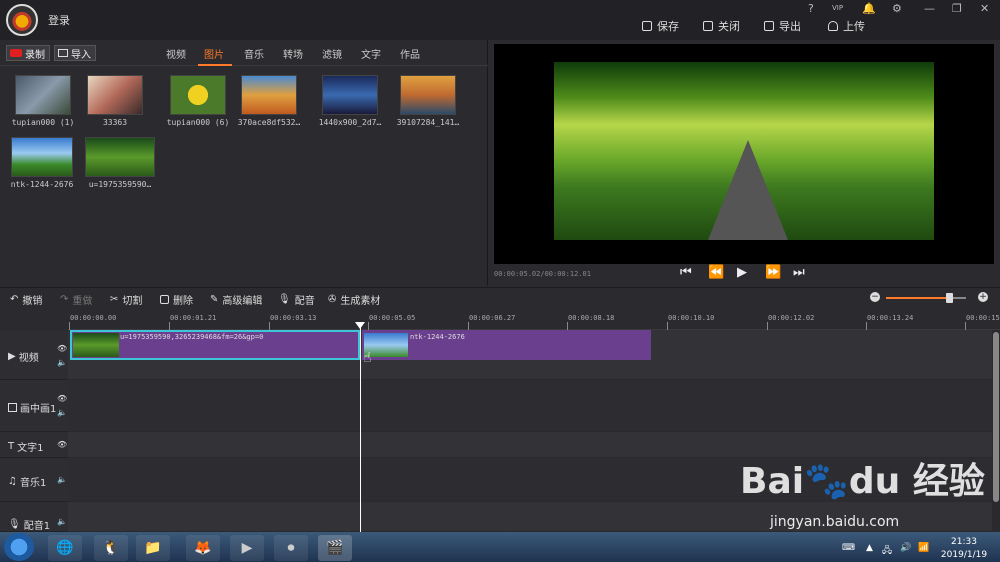 The width and height of the screenshot is (1000, 562). What do you see at coordinates (530, 406) in the screenshot?
I see `track-pip` at bounding box center [530, 406].